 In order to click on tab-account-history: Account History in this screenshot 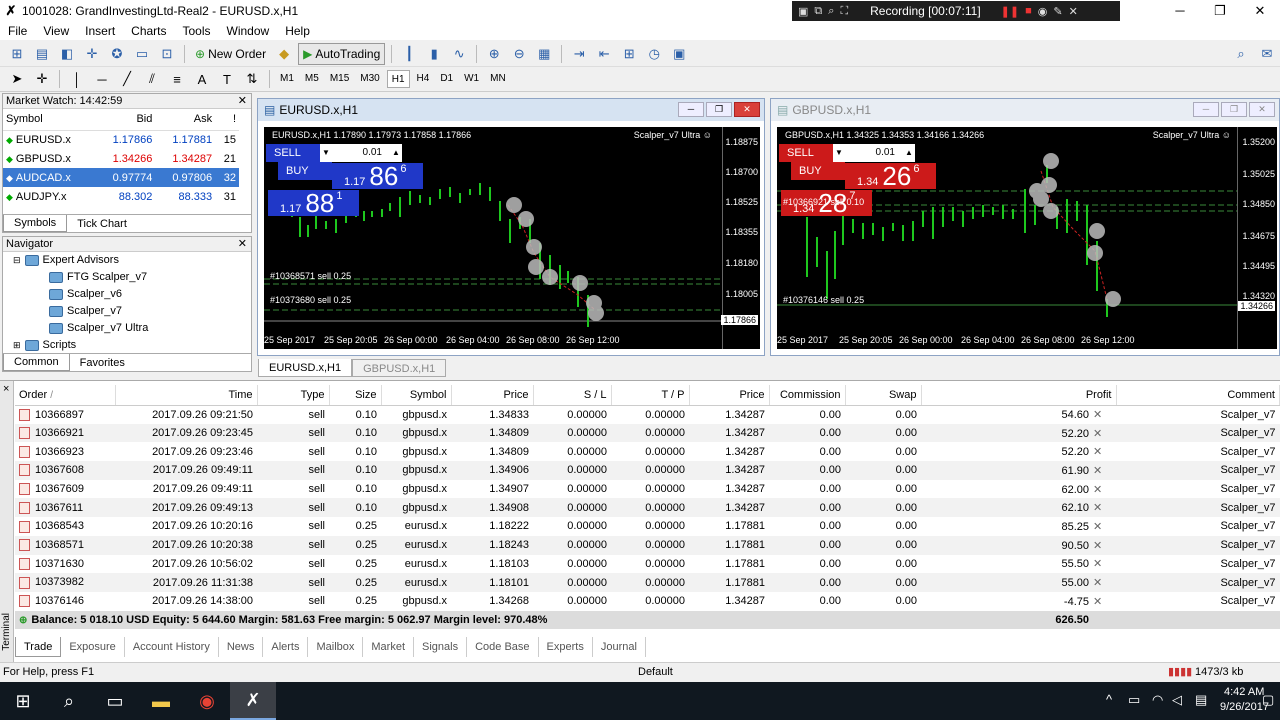, I will do `click(172, 647)`.